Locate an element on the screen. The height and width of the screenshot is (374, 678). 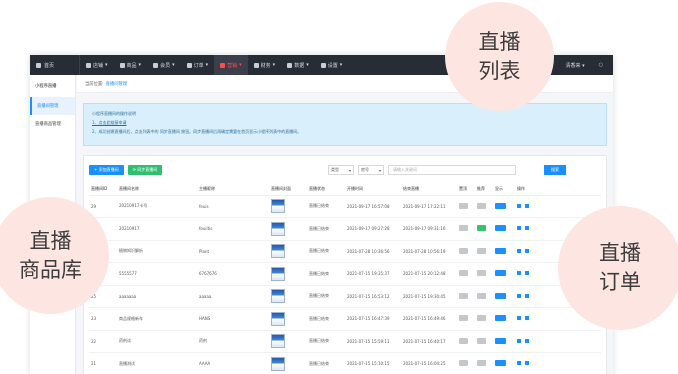
nav-data: 数据 ▾ is located at coordinates (298, 65).